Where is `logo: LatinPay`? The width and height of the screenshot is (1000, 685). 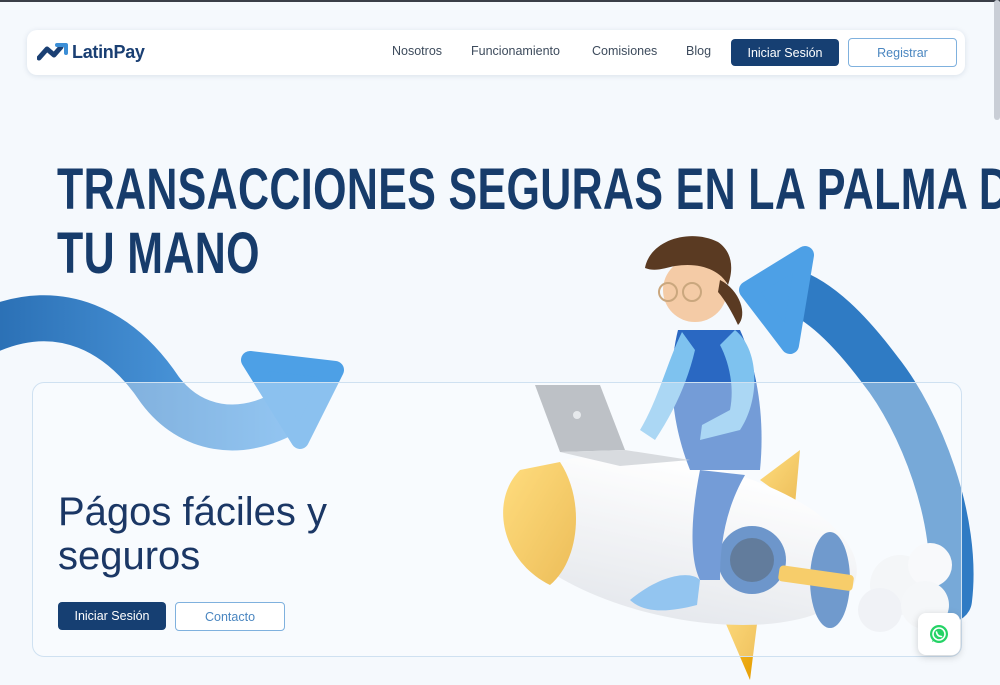 logo: LatinPay is located at coordinates (91, 52).